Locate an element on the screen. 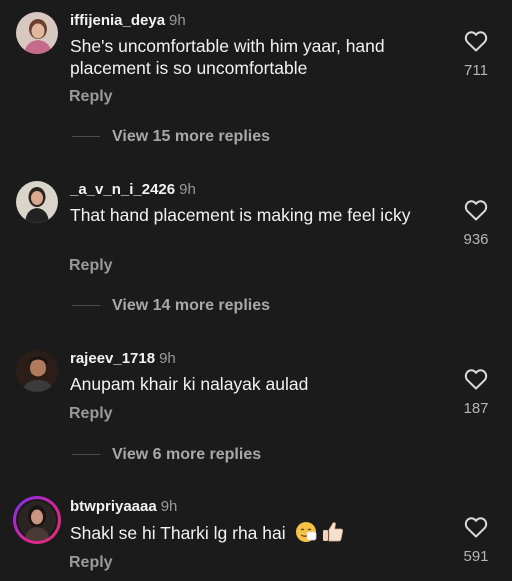  like-count: 187 is located at coordinates (476, 408).